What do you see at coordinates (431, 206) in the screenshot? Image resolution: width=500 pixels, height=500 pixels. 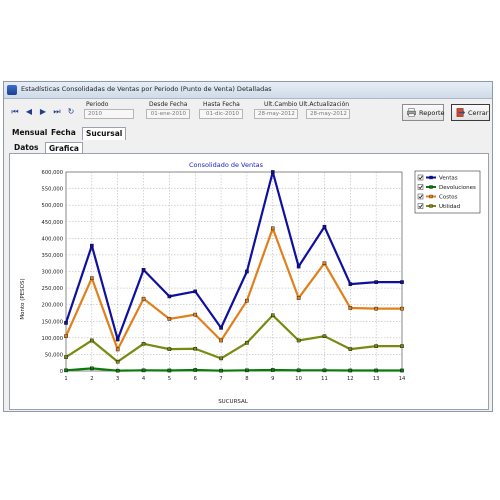 I see `legend-marker-utilidad` at bounding box center [431, 206].